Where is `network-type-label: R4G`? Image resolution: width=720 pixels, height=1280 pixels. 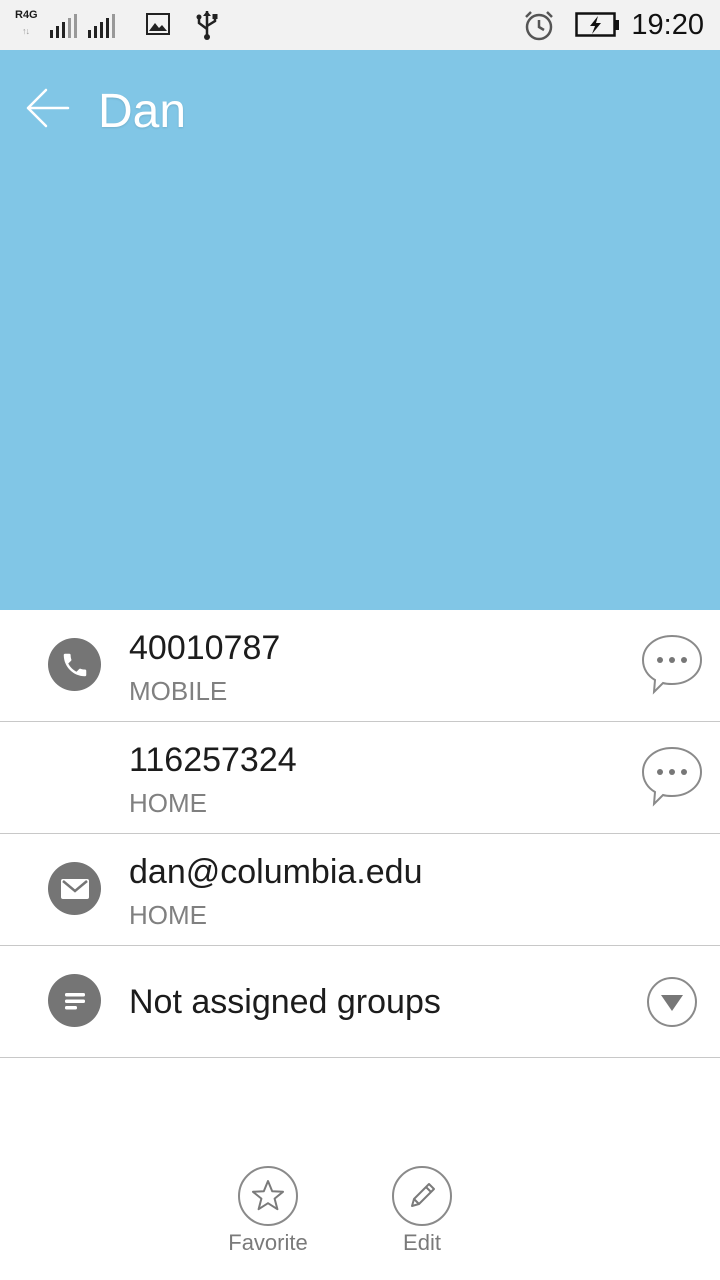
network-type-label: R4G is located at coordinates (26, 15).